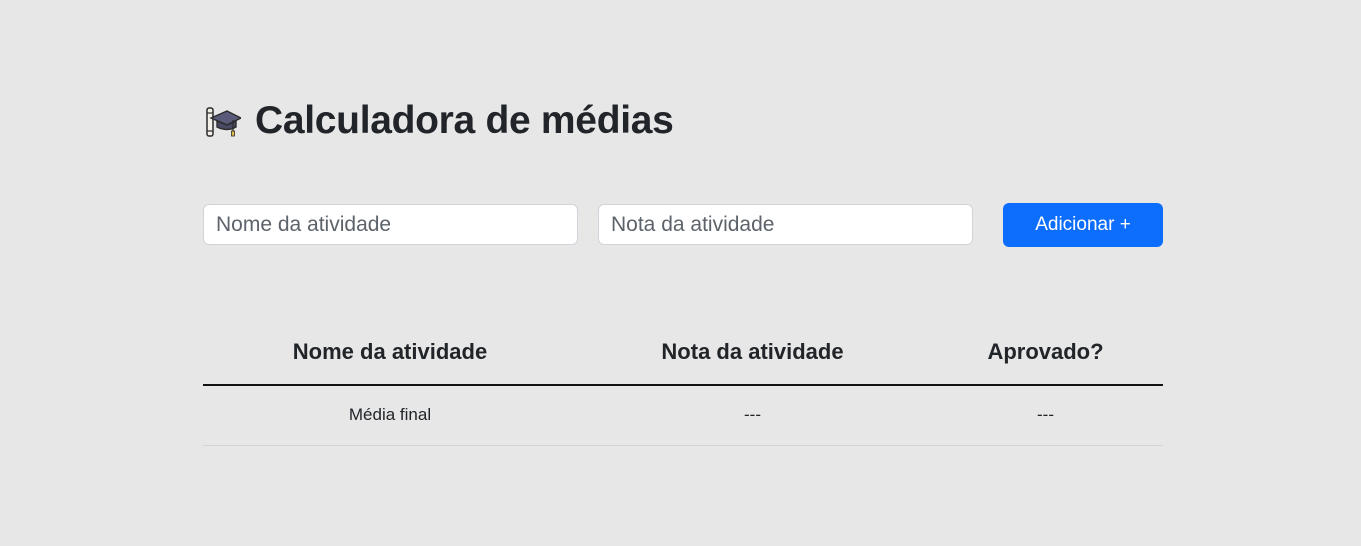 The image size is (1361, 546). Describe the element at coordinates (752, 351) in the screenshot. I see `header-activity-grade: Nota da atividade` at that location.